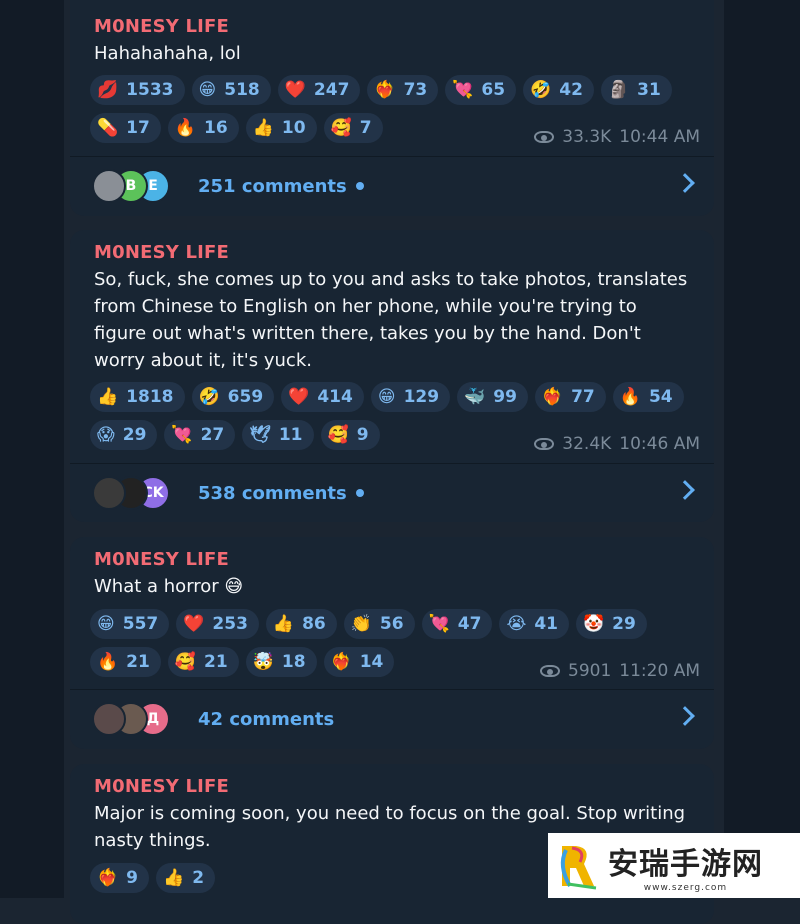 This screenshot has height=924, width=800. I want to click on reaction-chip: 👏 56, so click(379, 624).